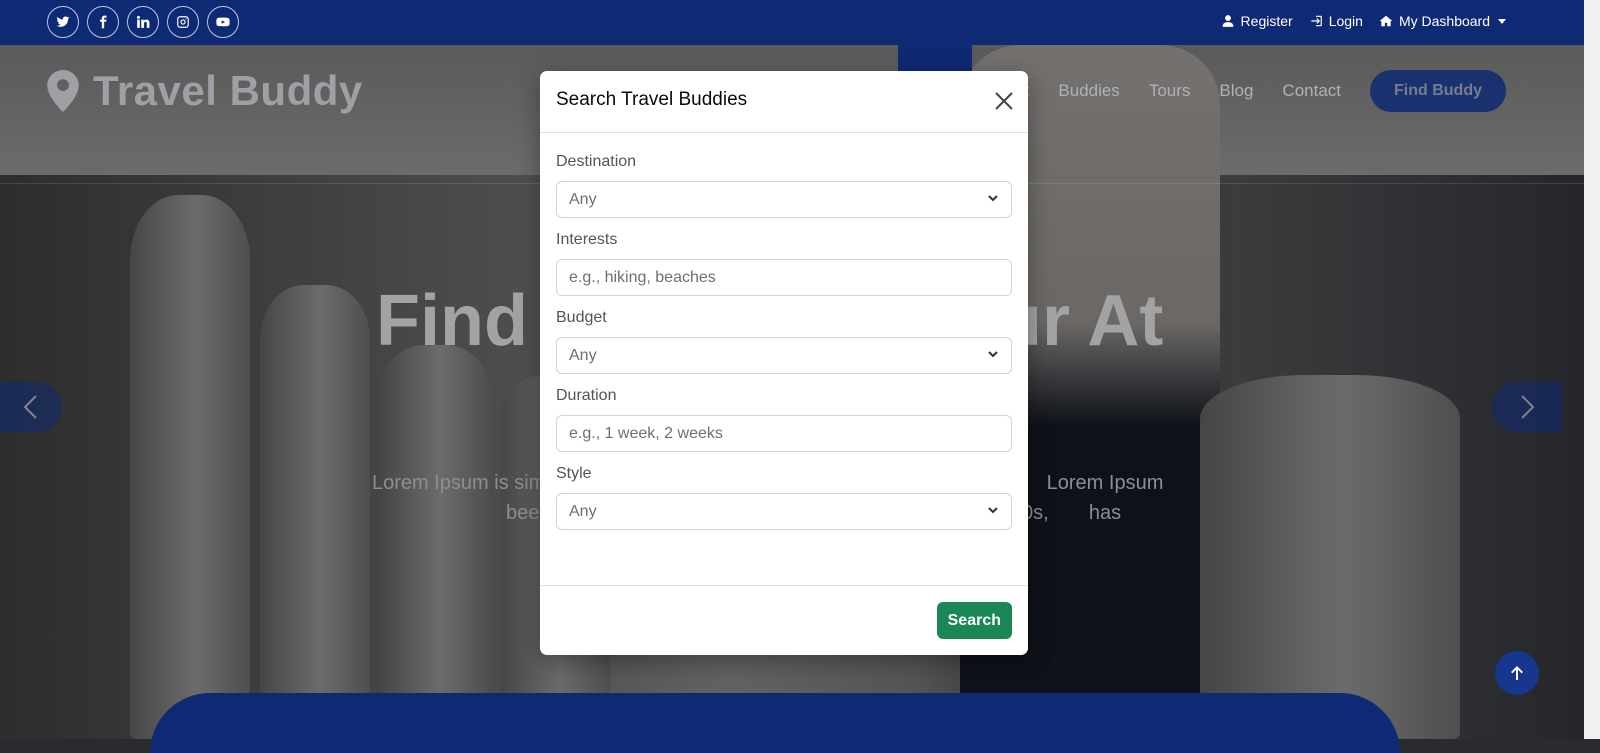 This screenshot has width=1600, height=753. Describe the element at coordinates (1266, 21) in the screenshot. I see `register-label: Register` at that location.